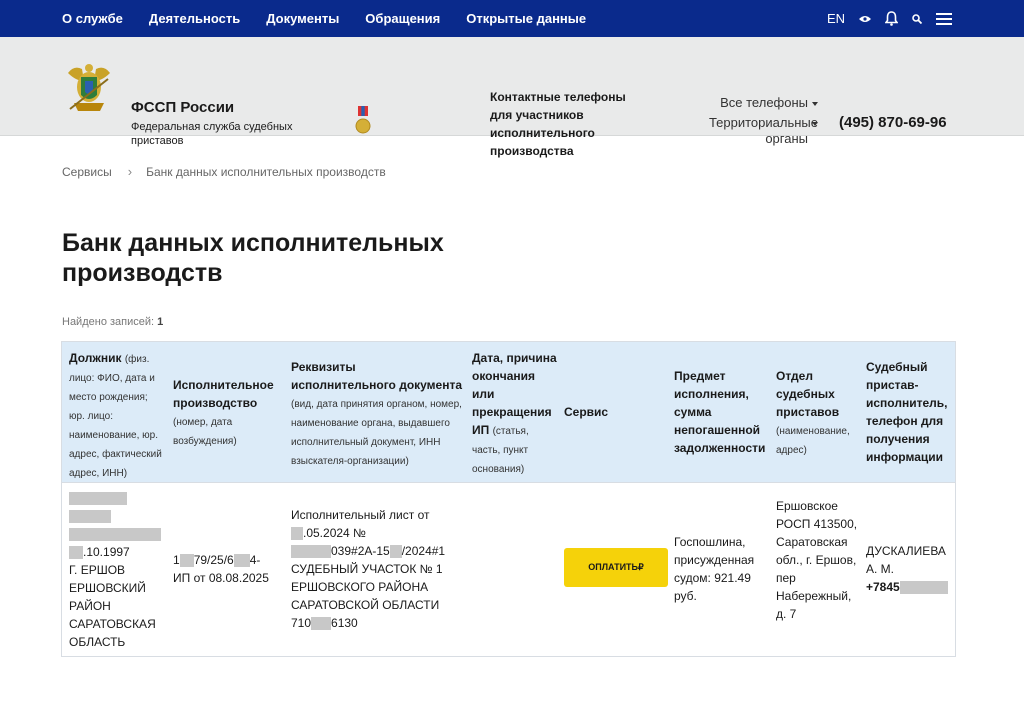  I want to click on col-header-debtor-title: Должник, so click(95, 358).